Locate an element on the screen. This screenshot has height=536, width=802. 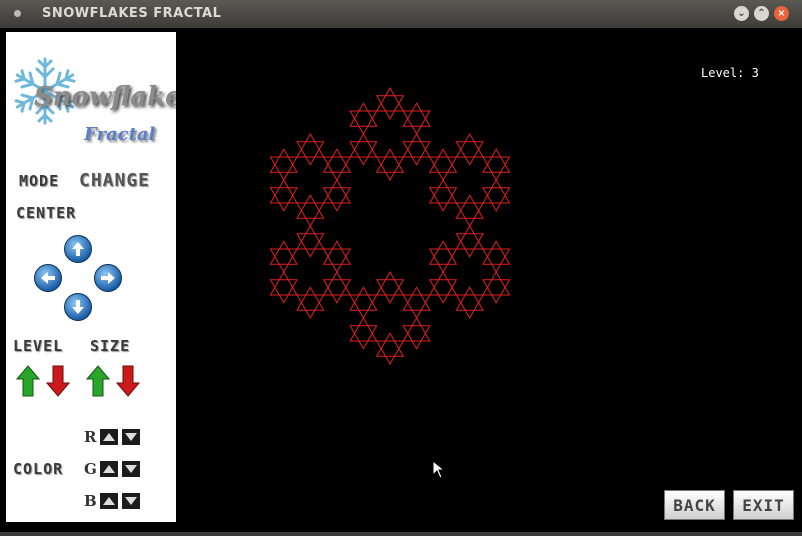
green-up-button is located at coordinates (109, 469).